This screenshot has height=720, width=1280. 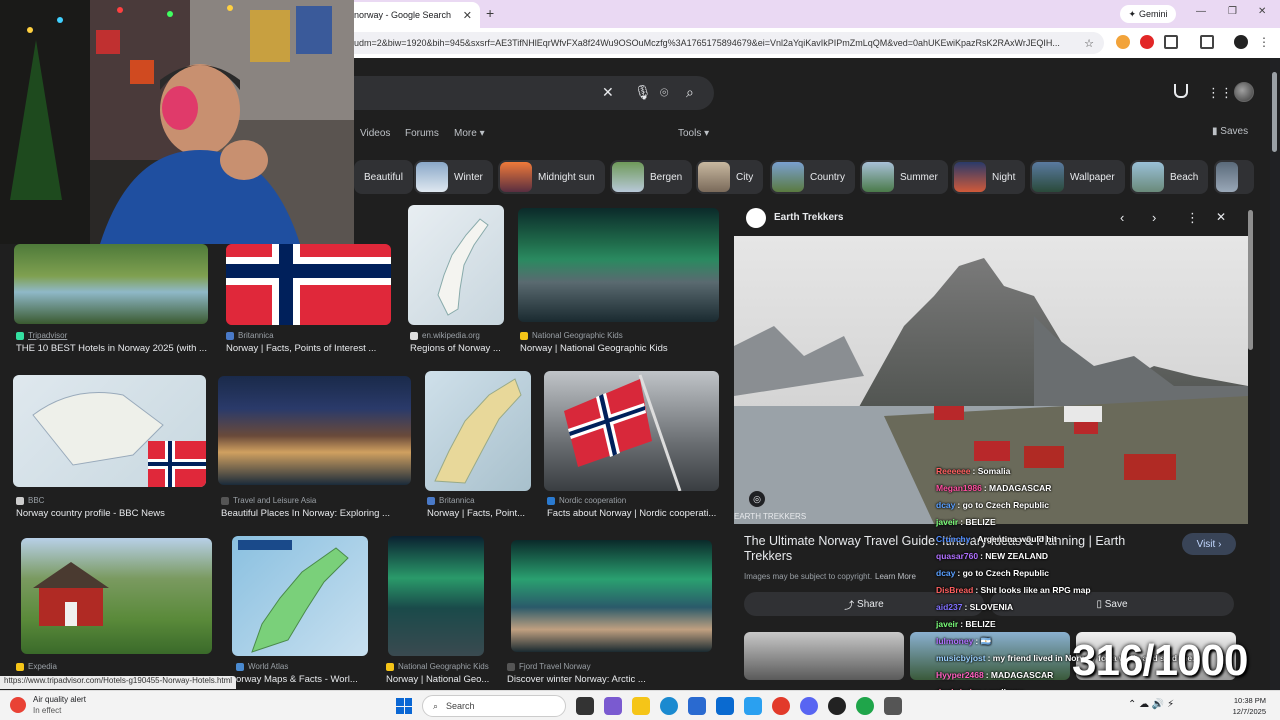 What do you see at coordinates (490, 13) in the screenshot?
I see `new-tab-button: +` at bounding box center [490, 13].